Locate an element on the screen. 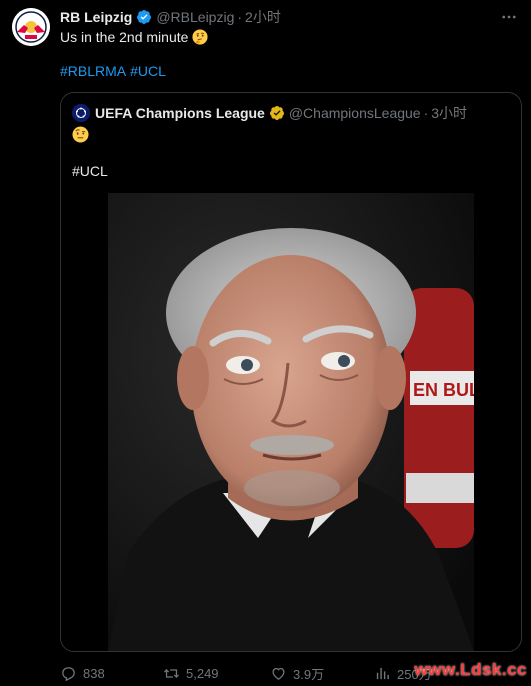  tweet-text-content: Us in the 2nd minute is located at coordinates (124, 37).